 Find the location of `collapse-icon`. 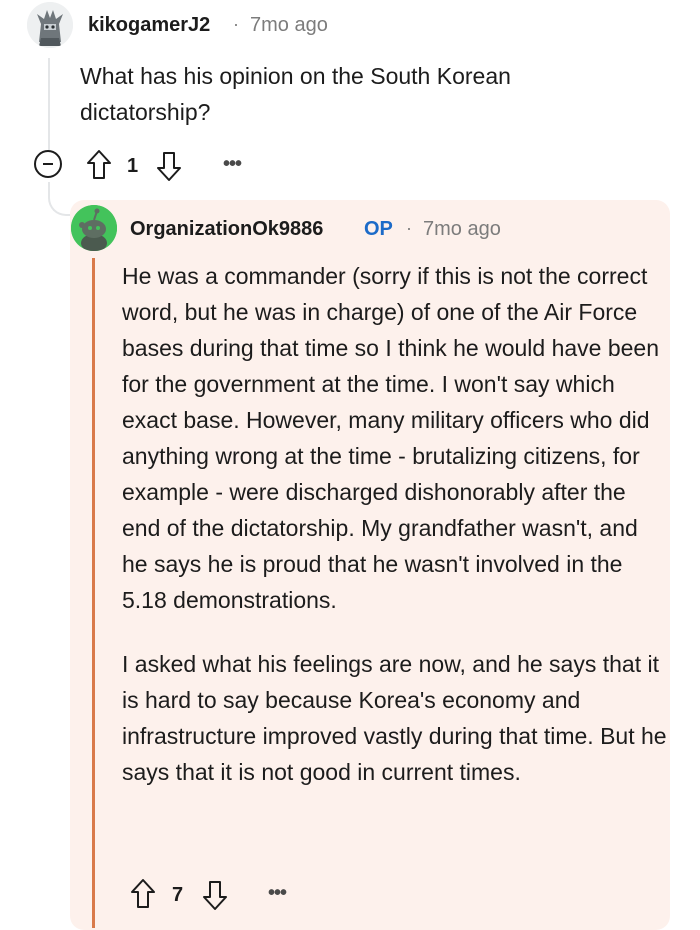

collapse-icon is located at coordinates (48, 164).